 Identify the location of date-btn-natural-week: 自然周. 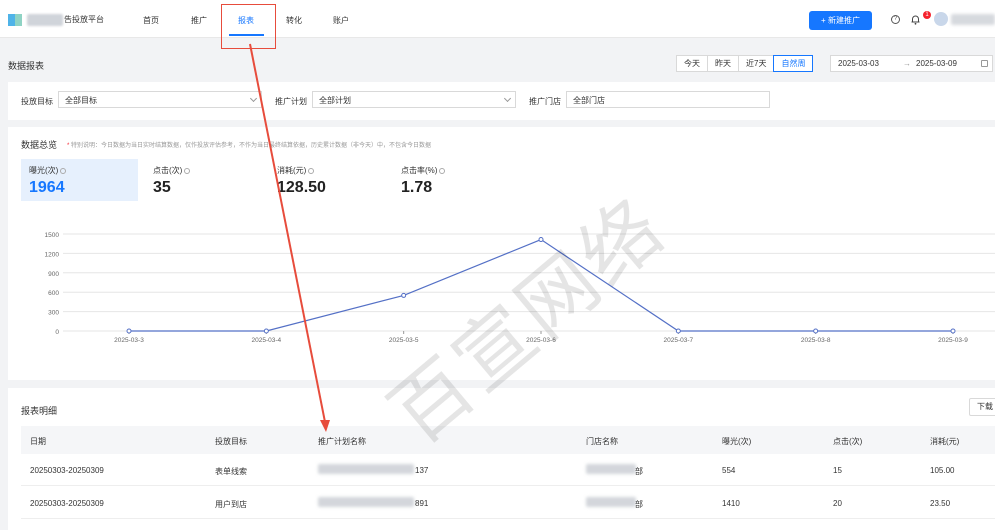
(793, 63).